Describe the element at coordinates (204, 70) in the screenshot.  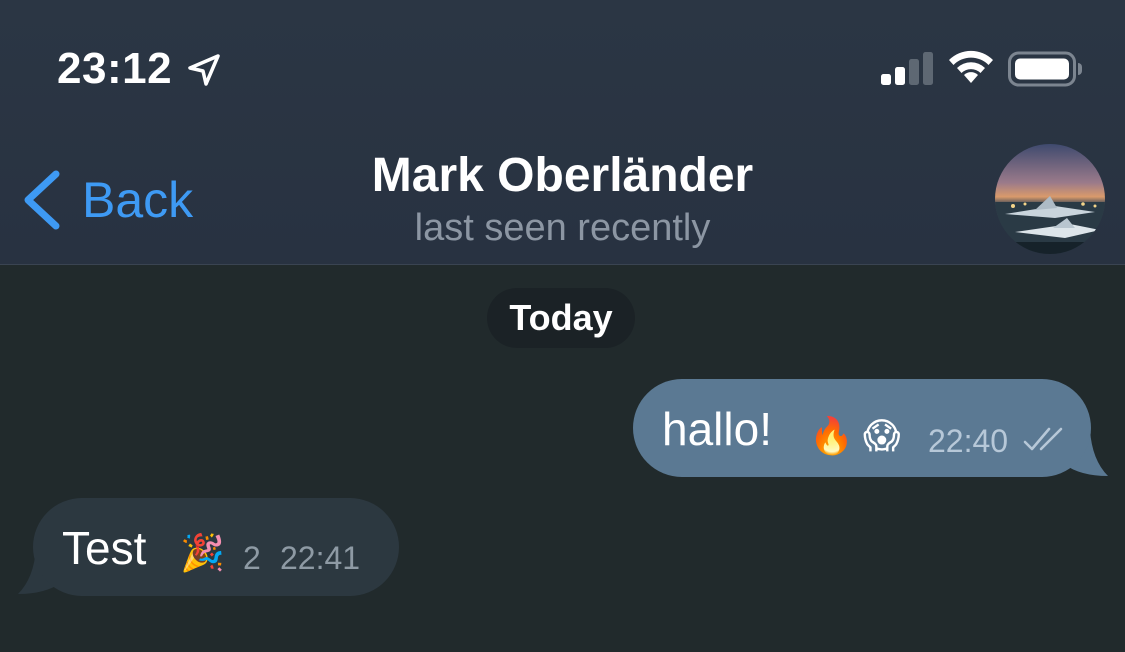
I see `location-arrow-icon` at that location.